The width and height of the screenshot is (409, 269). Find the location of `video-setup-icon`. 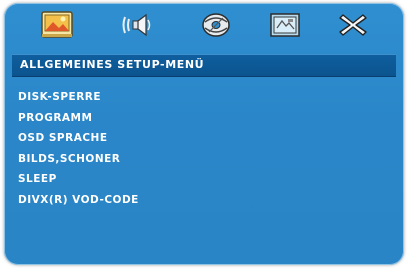

video-setup-icon is located at coordinates (216, 25).